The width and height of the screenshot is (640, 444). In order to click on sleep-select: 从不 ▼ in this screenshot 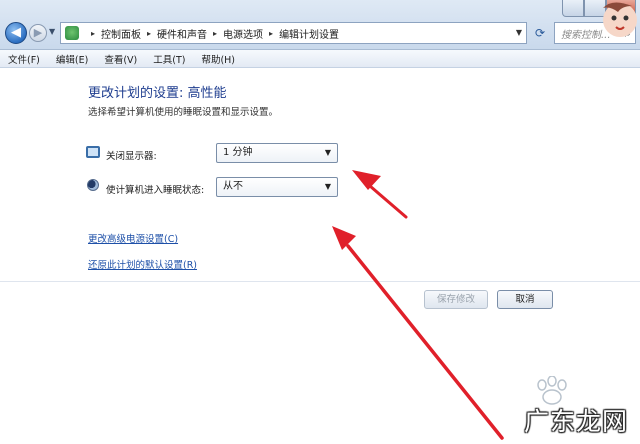, I will do `click(277, 187)`.